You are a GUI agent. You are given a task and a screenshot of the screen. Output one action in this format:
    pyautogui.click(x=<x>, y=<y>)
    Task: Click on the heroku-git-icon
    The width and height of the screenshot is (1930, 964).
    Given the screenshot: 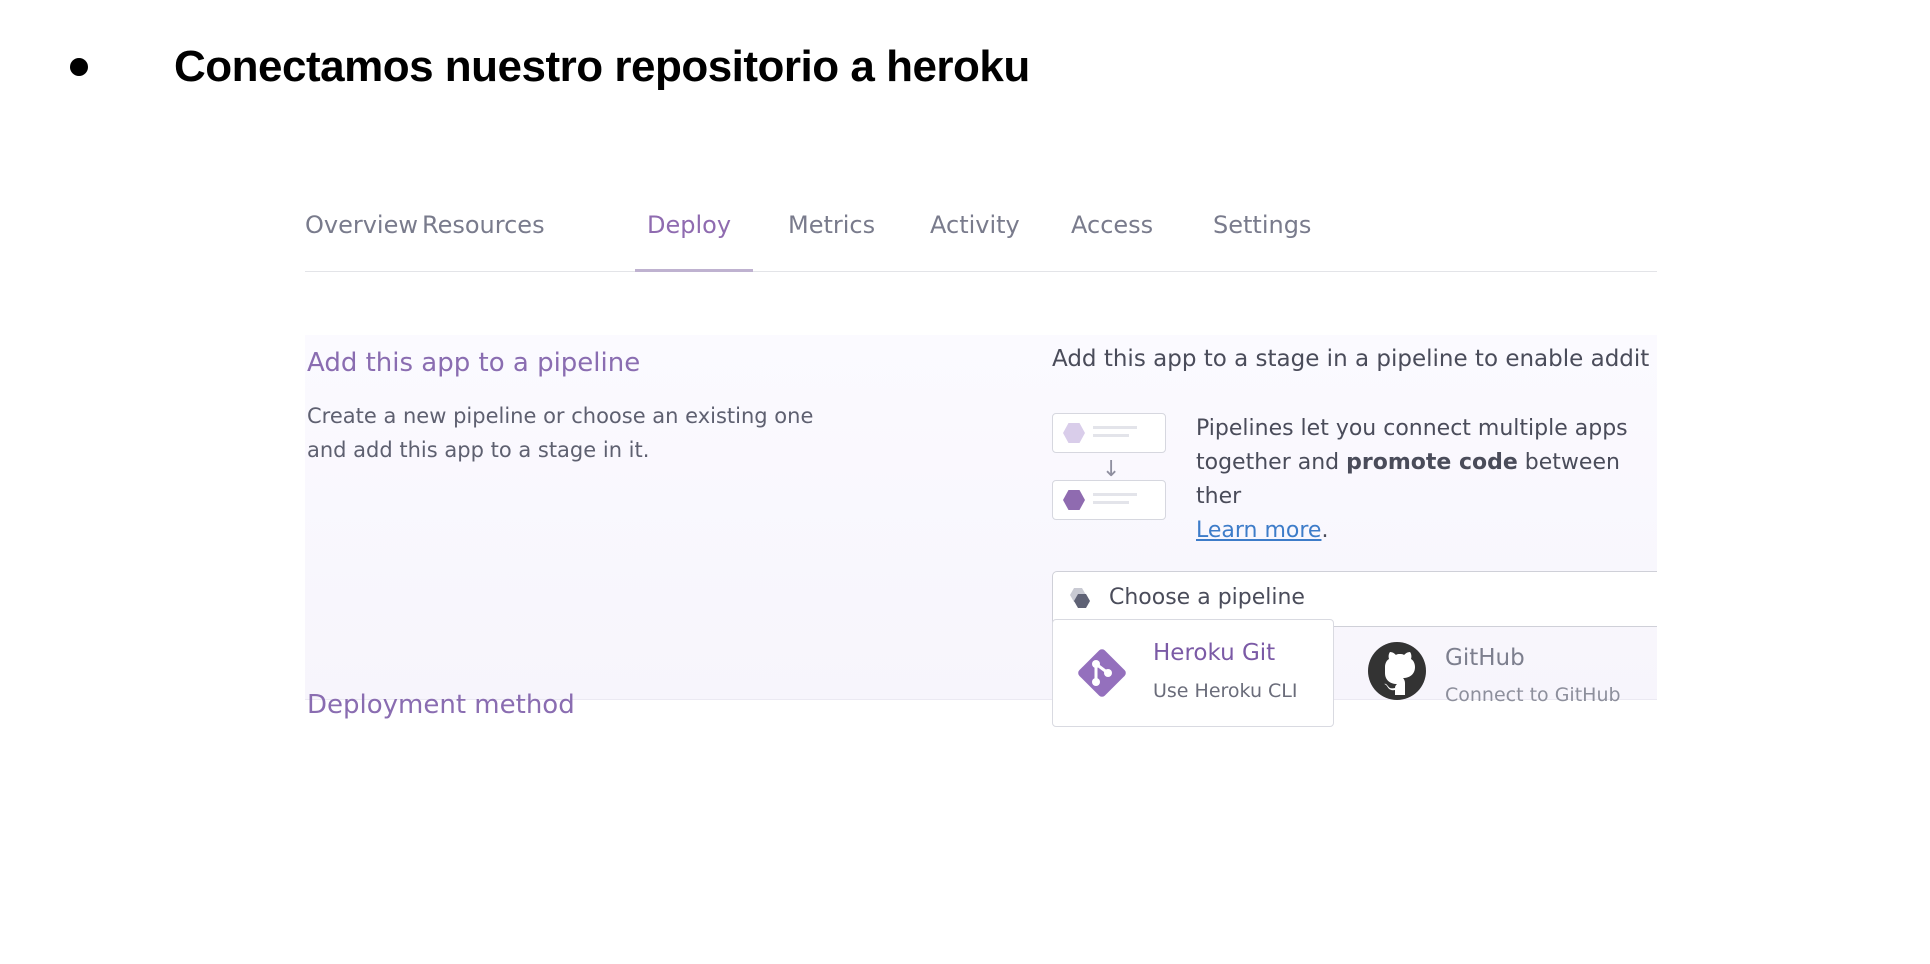 What is the action you would take?
    pyautogui.click(x=1102, y=673)
    